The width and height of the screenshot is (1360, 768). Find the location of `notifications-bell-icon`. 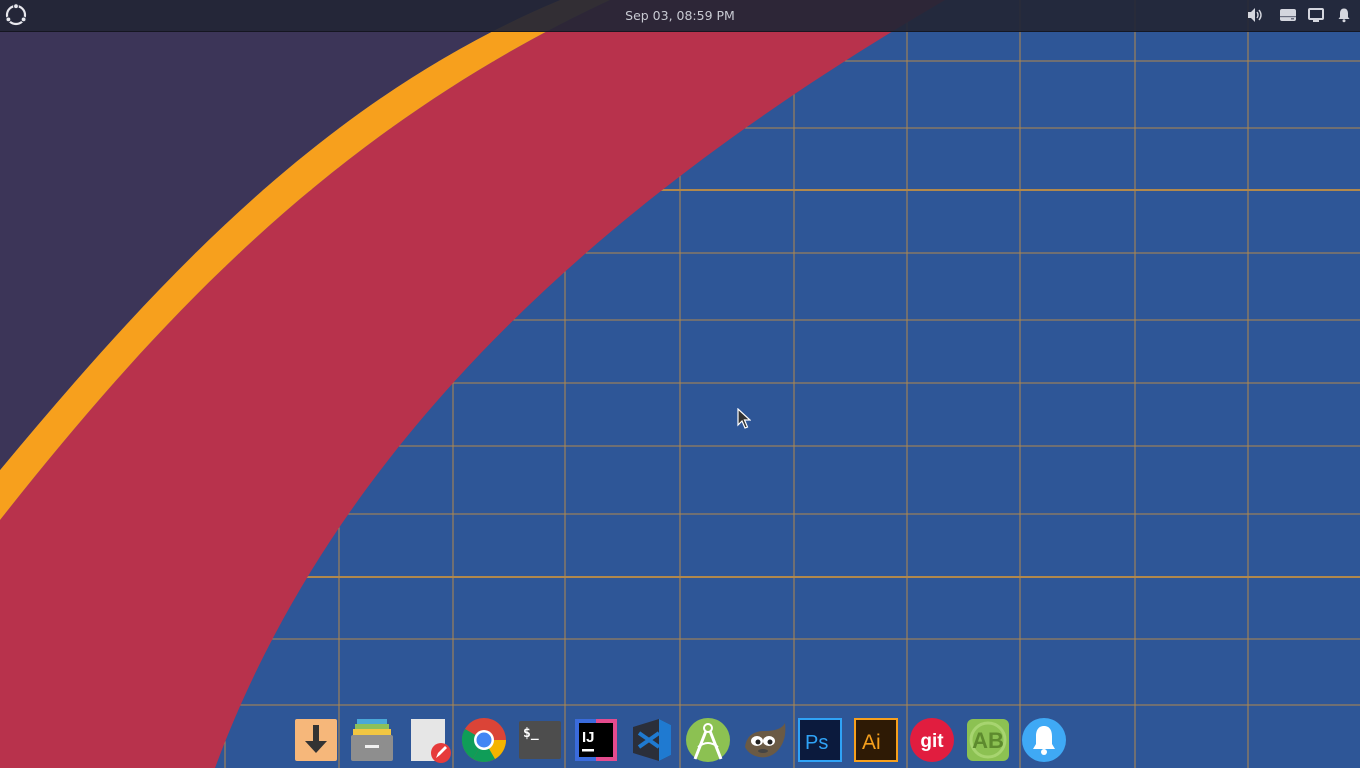

notifications-bell-icon is located at coordinates (1344, 15).